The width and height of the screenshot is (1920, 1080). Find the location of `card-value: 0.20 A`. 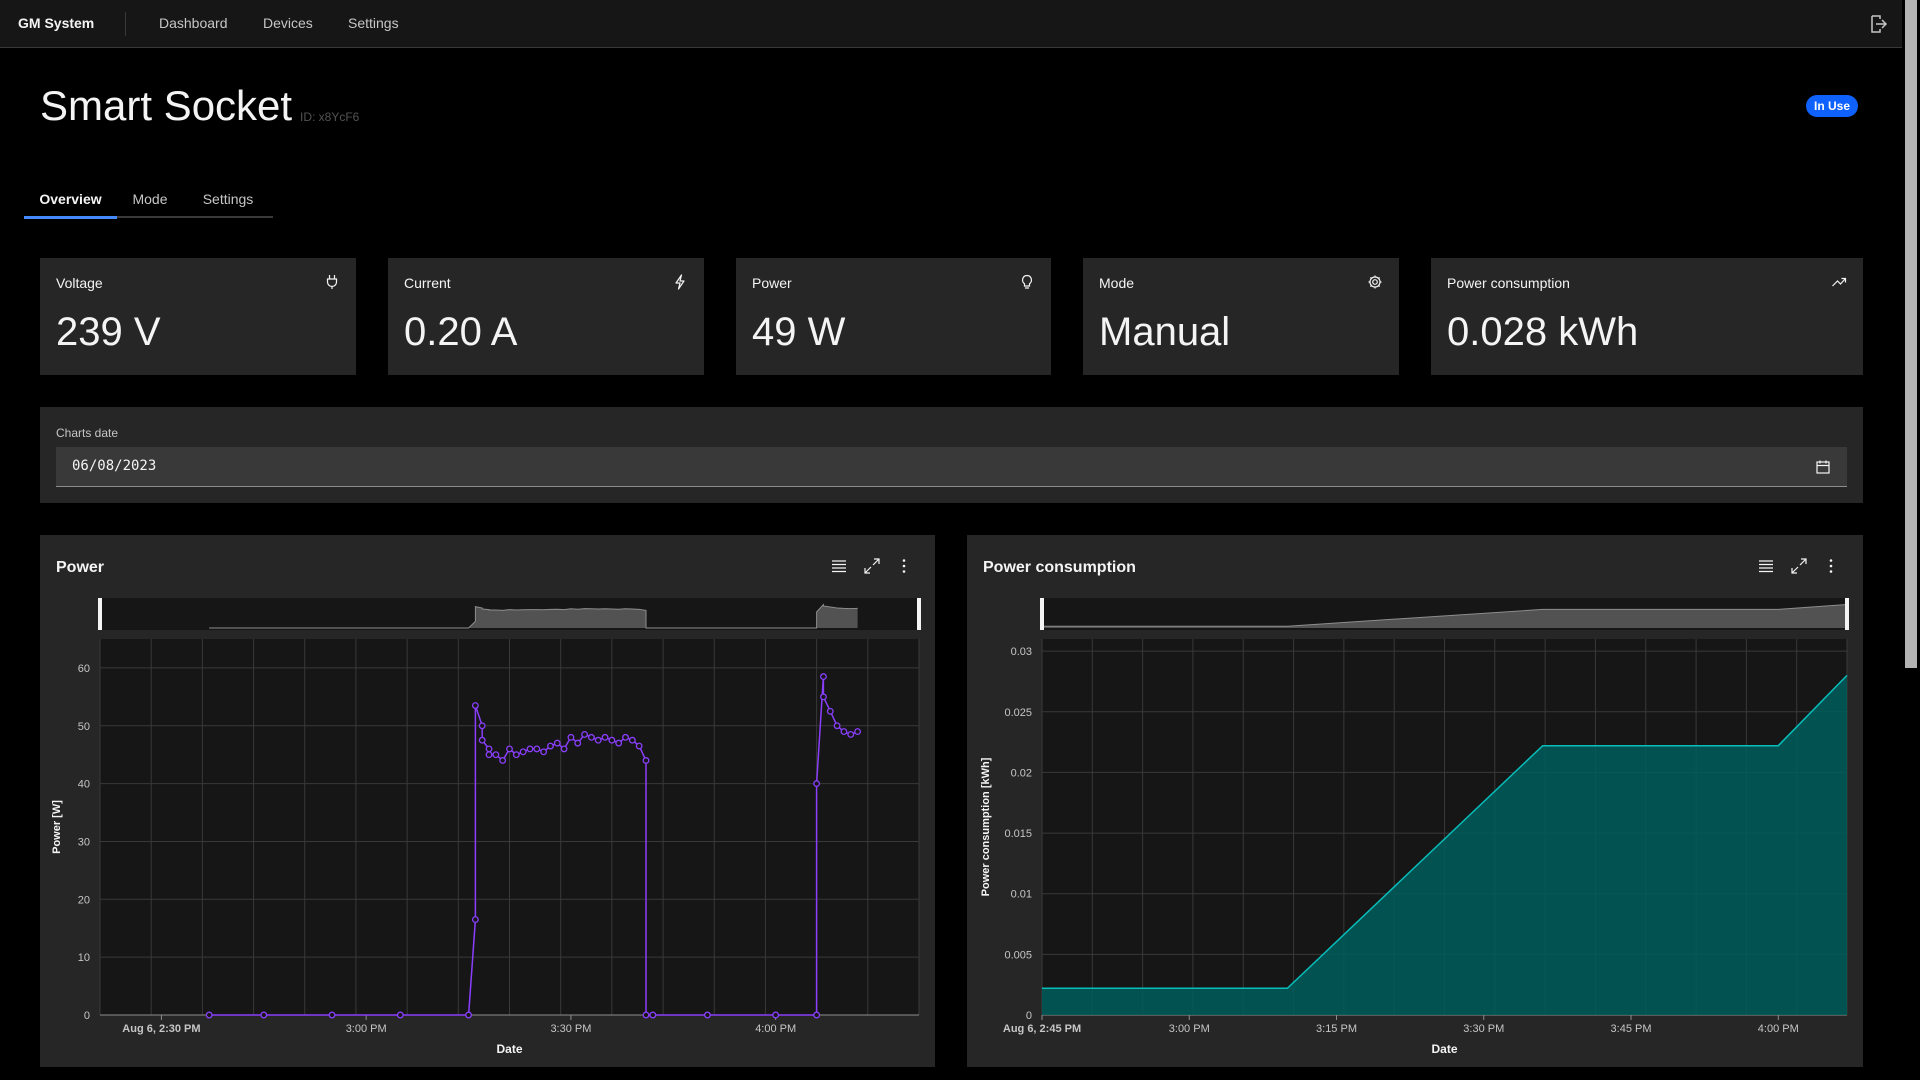

card-value: 0.20 A is located at coordinates (461, 332).